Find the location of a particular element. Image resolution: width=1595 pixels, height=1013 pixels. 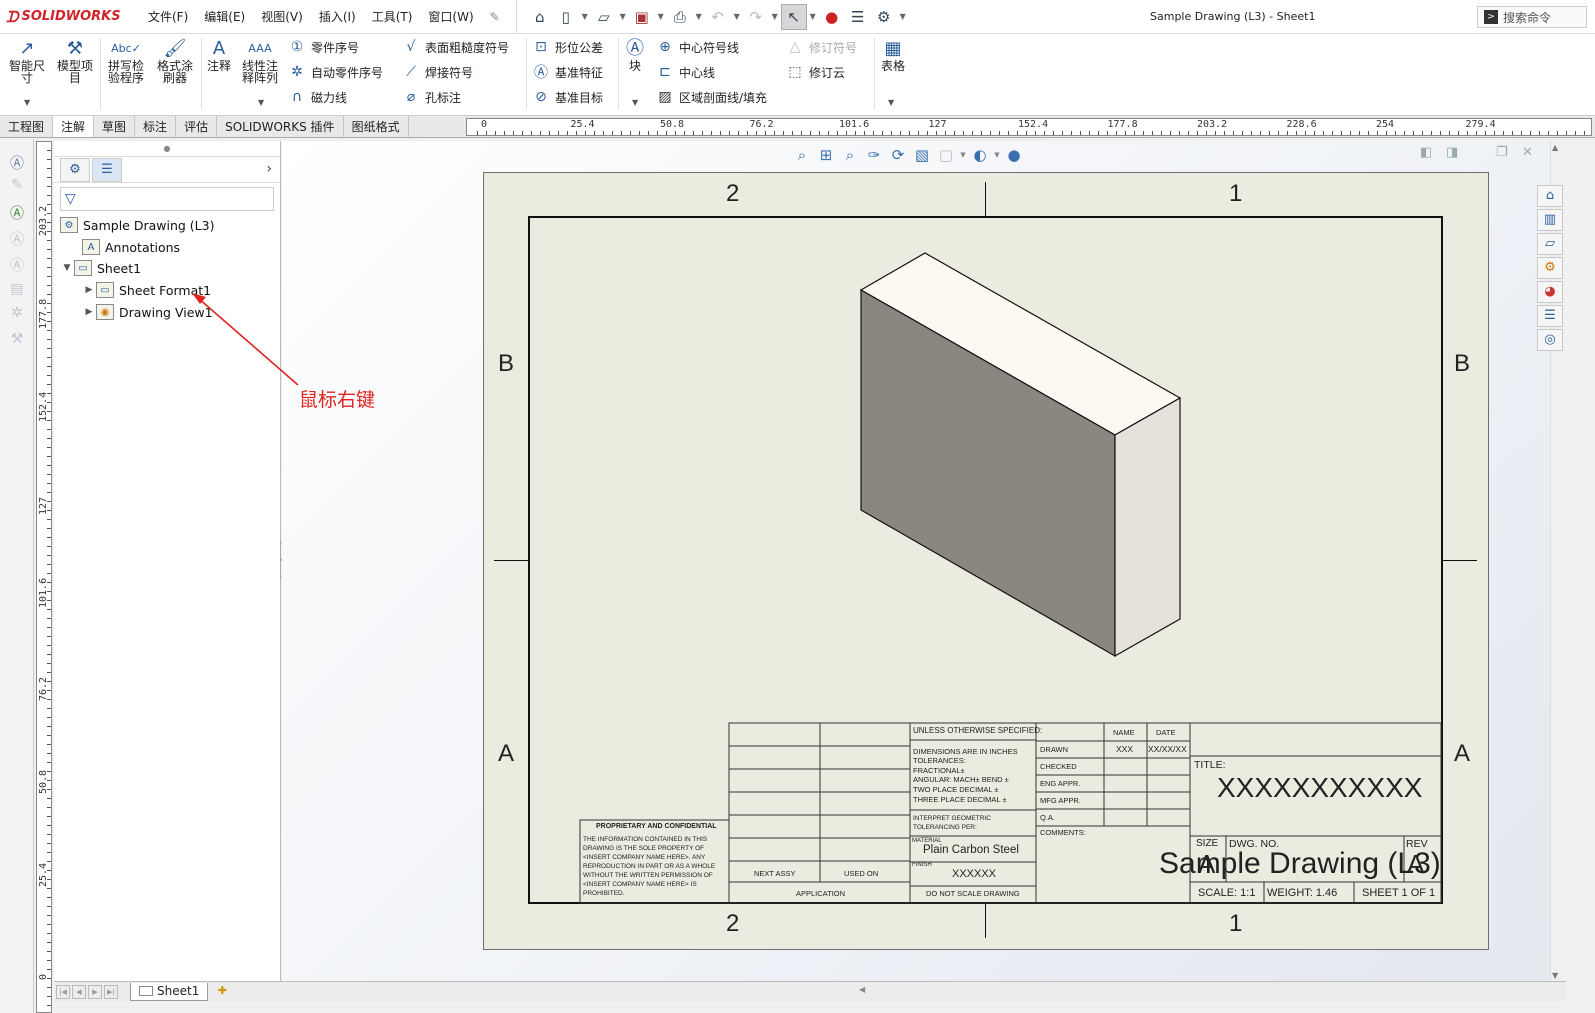

tb-drawn-label: DRAWN is located at coordinates (1054, 749).